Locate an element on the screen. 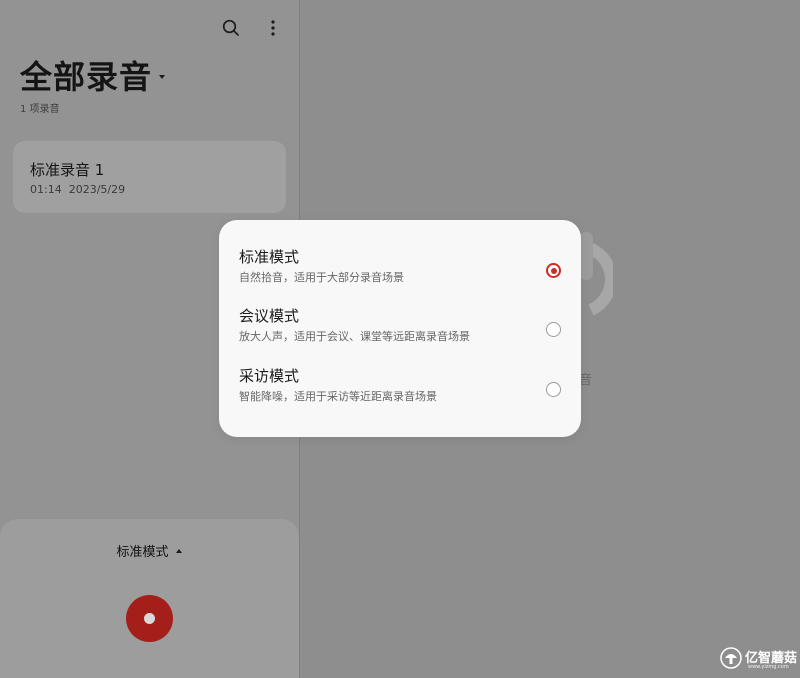  mode-selector-label: 标准模式 is located at coordinates (142, 552).